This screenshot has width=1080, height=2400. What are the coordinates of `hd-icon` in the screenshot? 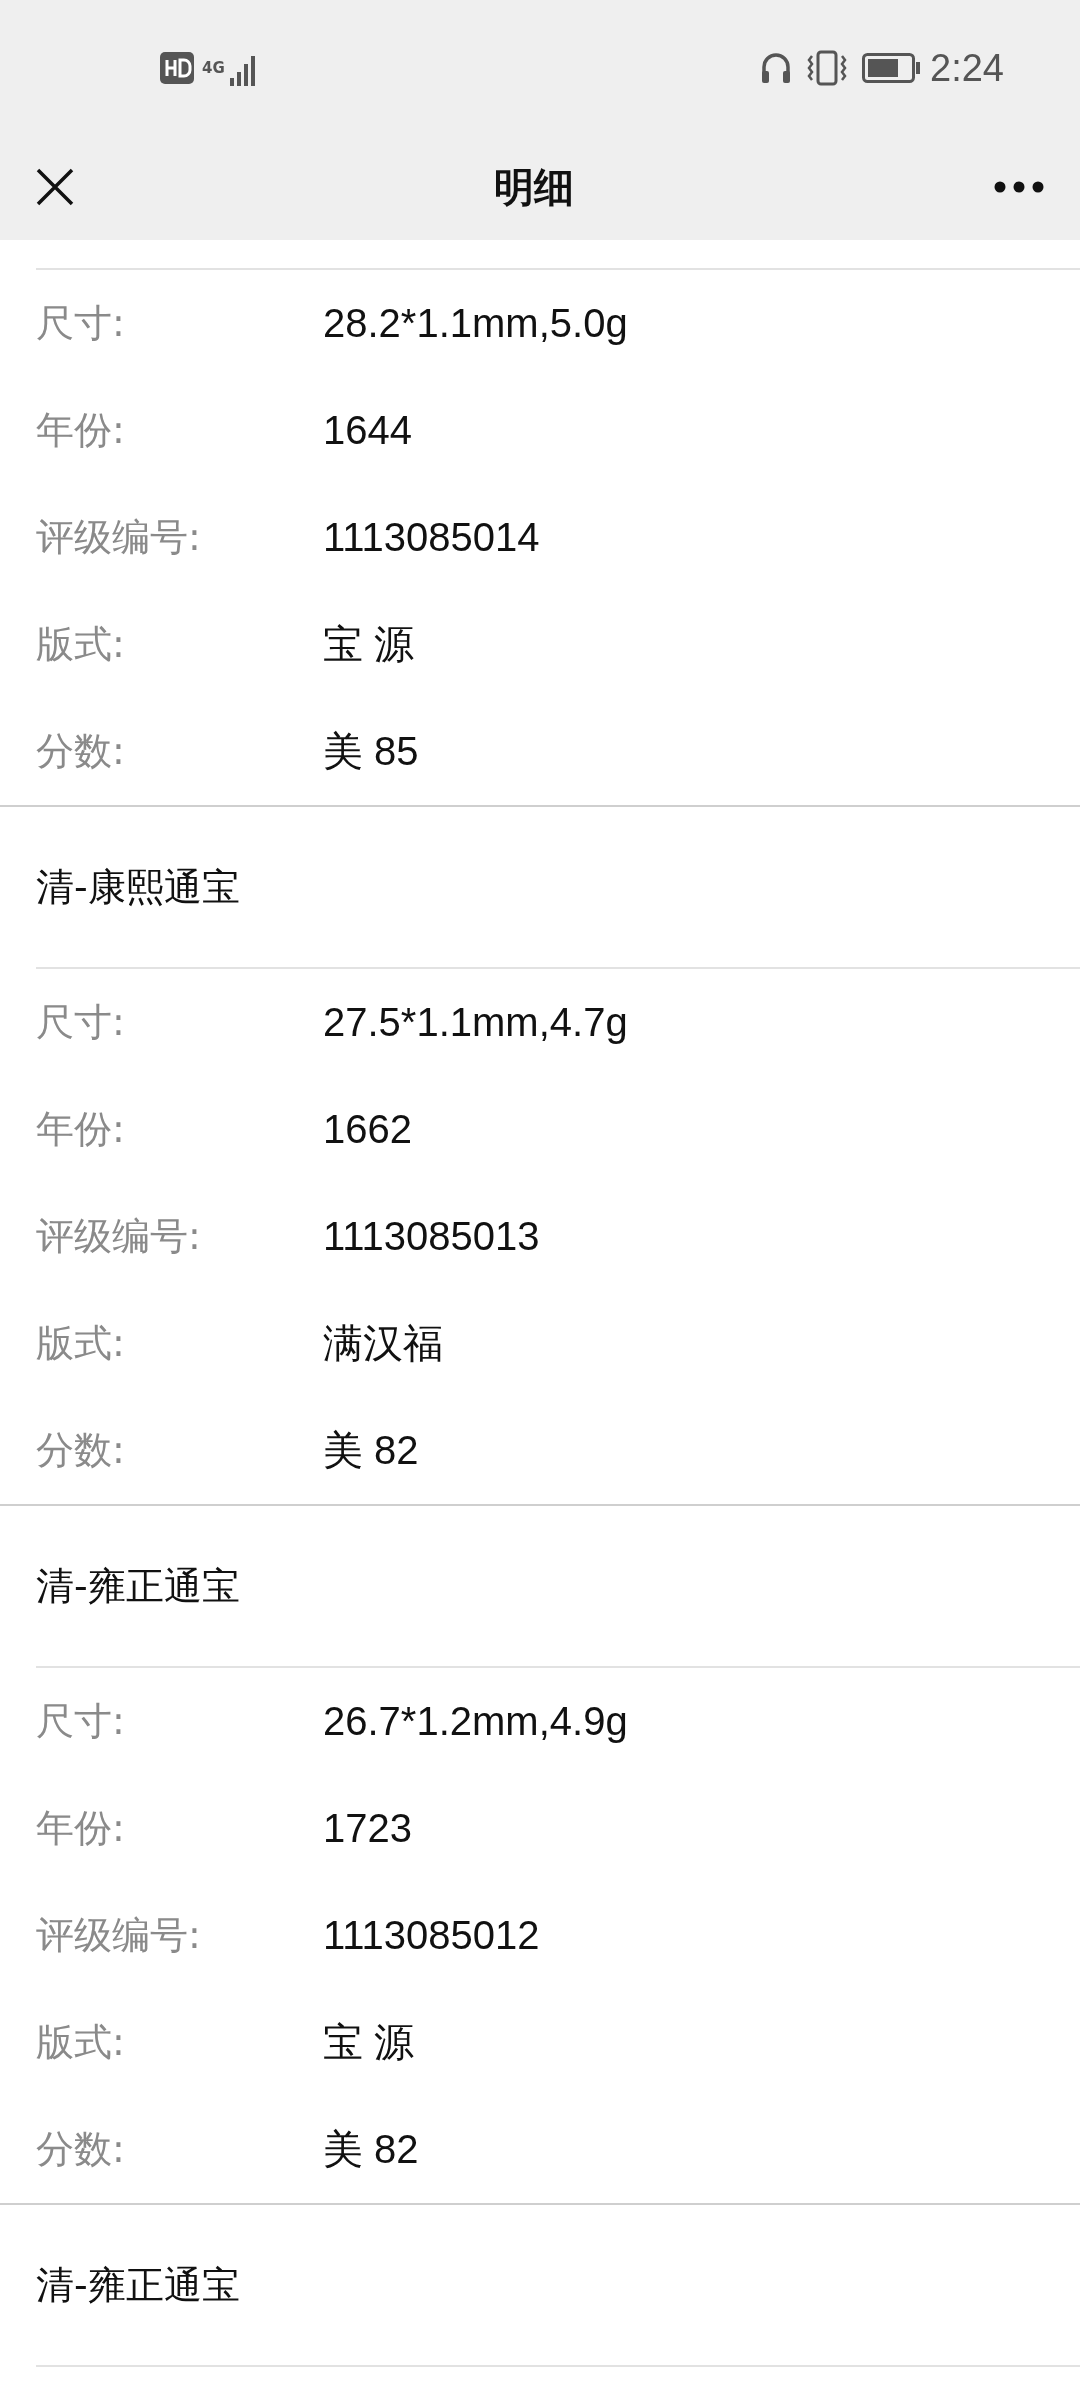 It's located at (177, 68).